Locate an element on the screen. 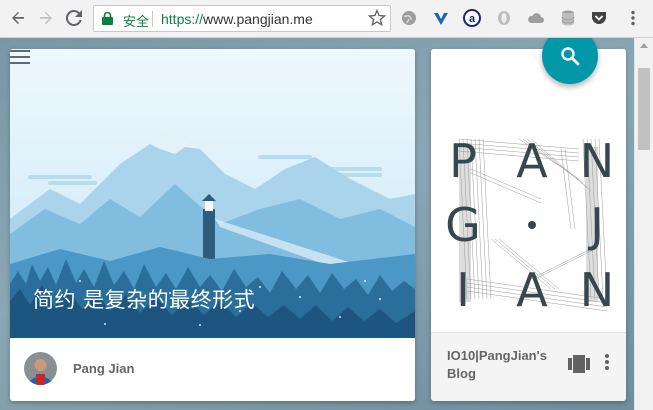 The height and width of the screenshot is (410, 653). url-host: www.pangjian.me is located at coordinates (258, 19).